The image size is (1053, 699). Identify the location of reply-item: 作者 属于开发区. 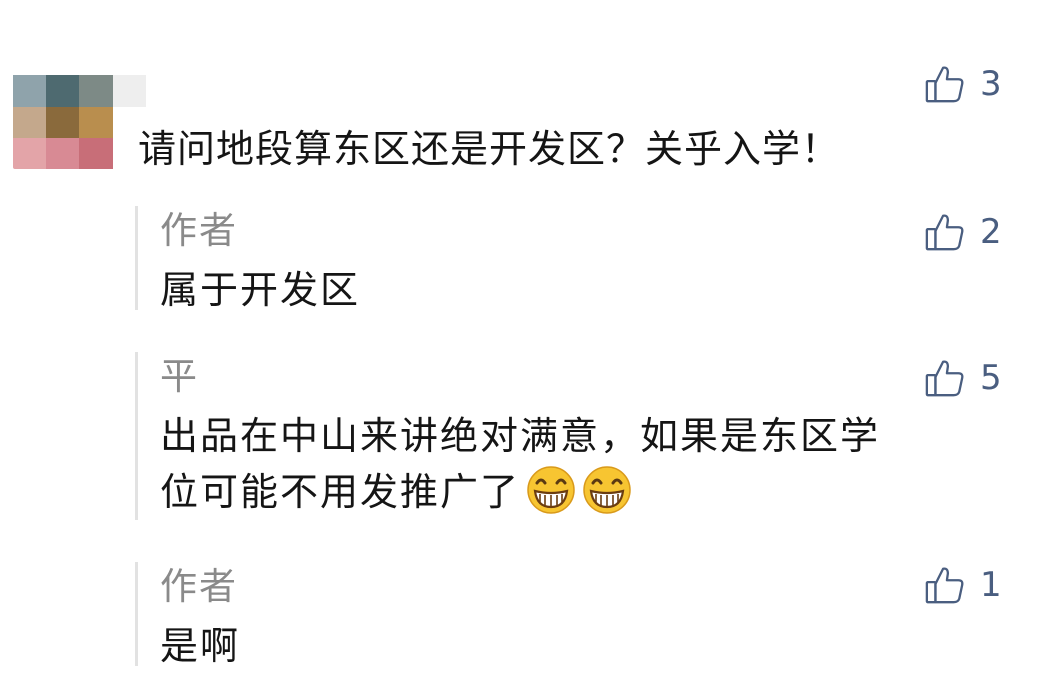
(576, 259).